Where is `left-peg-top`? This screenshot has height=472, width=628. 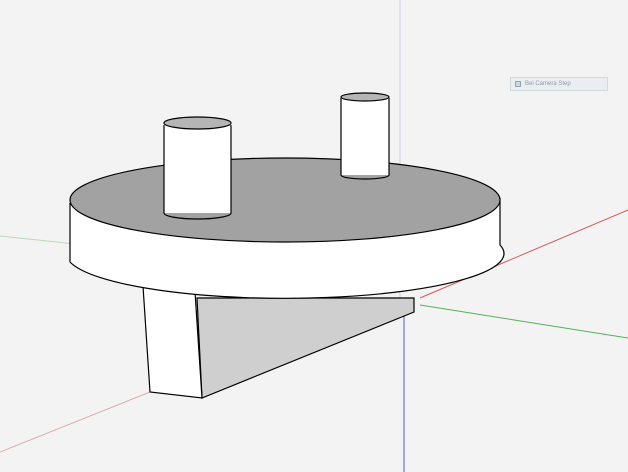 left-peg-top is located at coordinates (197, 123).